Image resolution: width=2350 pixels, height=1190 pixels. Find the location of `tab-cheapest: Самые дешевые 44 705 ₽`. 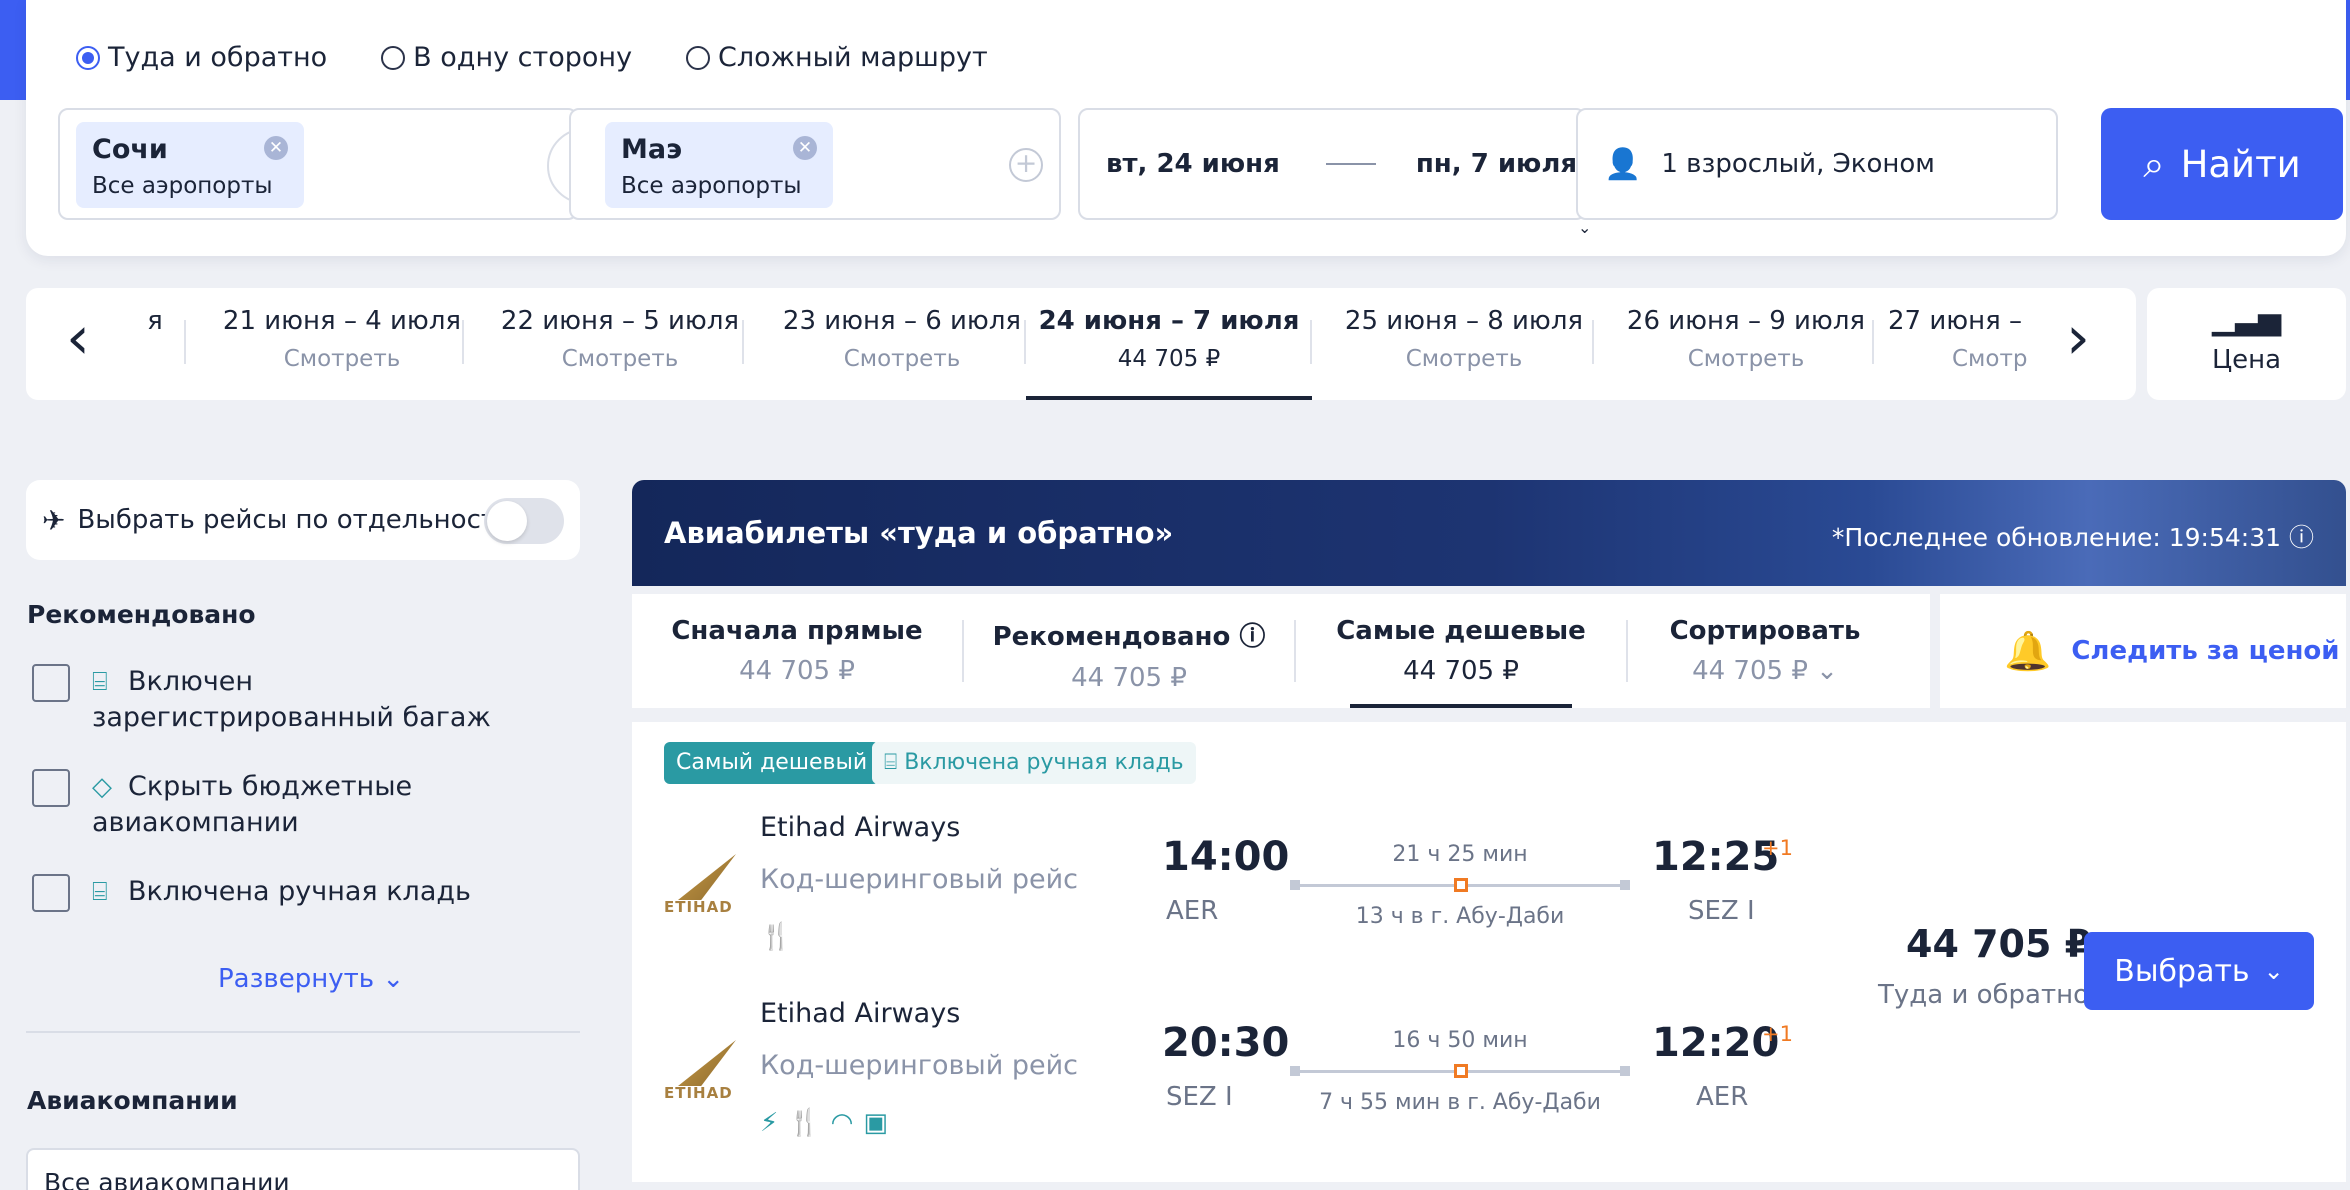

tab-cheapest: Самые дешевые 44 705 ₽ is located at coordinates (1461, 651).